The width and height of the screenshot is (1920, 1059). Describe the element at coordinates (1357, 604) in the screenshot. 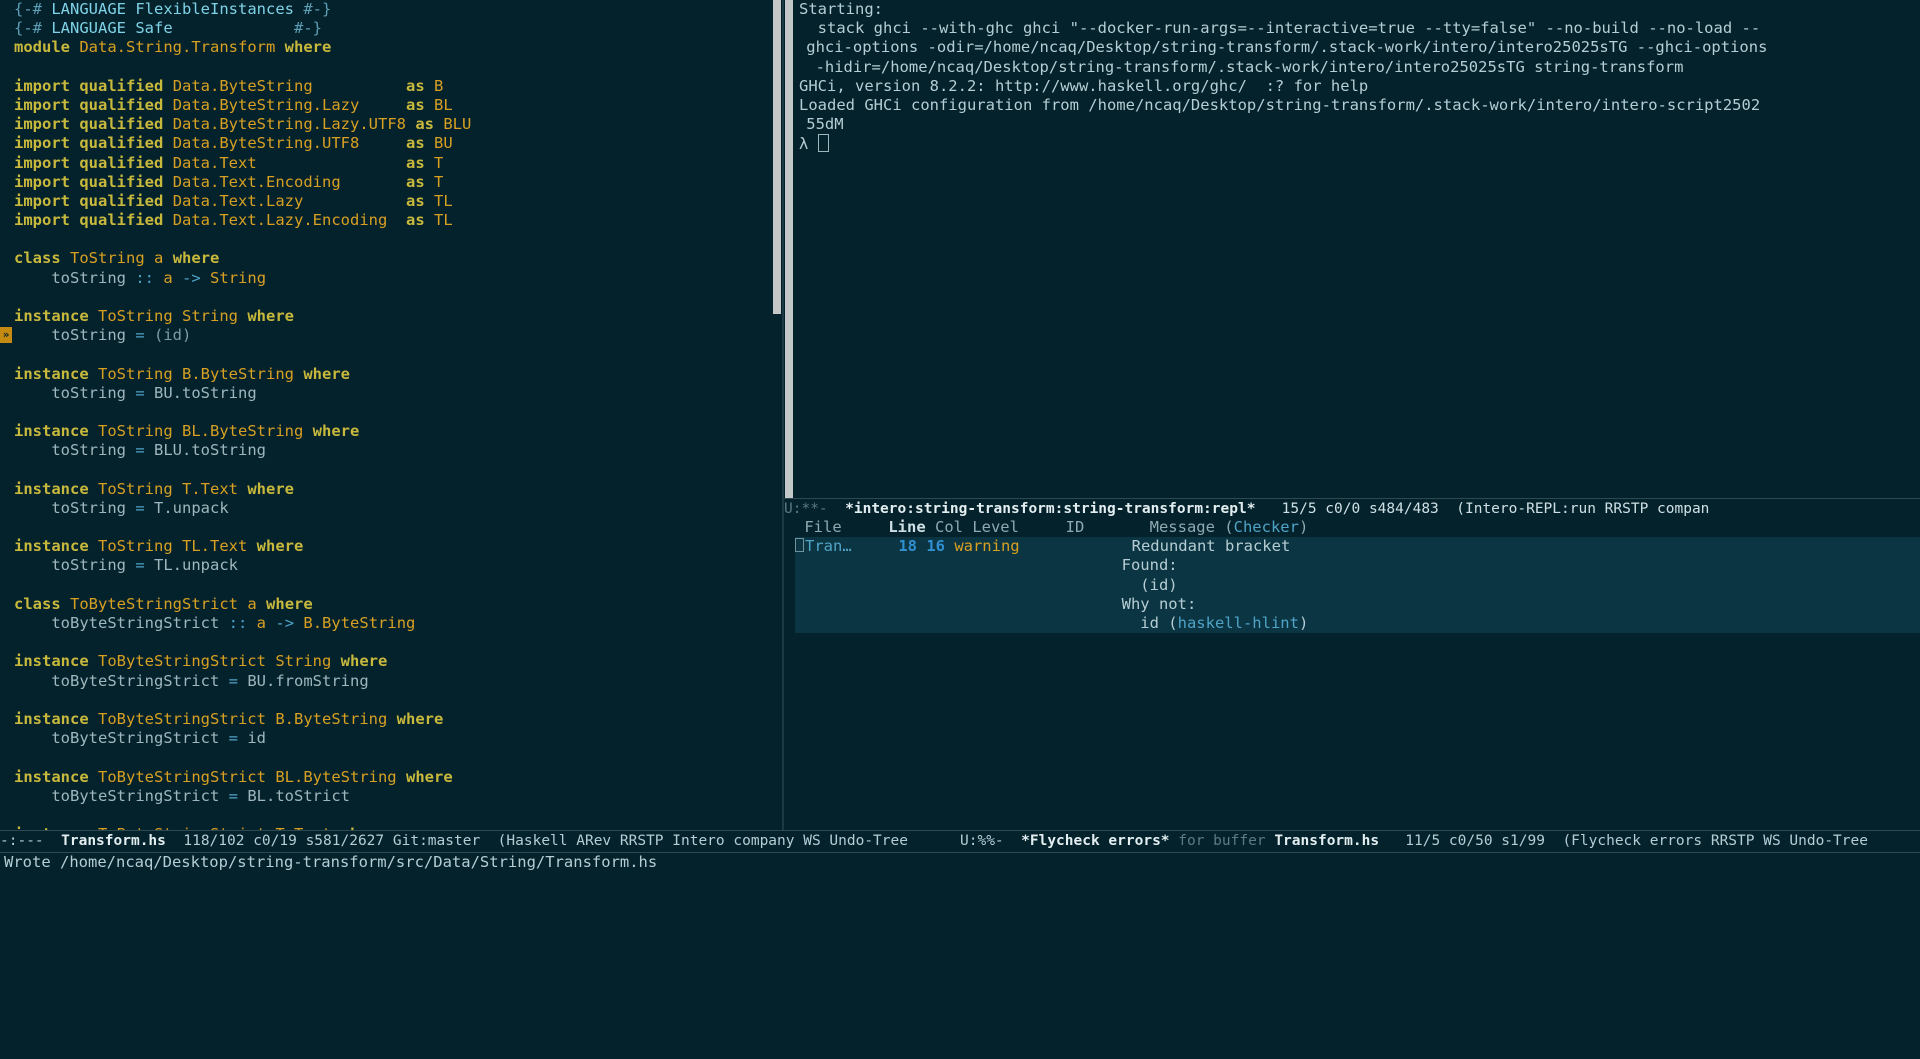

I see `flycheck-error-row: Why not:` at that location.